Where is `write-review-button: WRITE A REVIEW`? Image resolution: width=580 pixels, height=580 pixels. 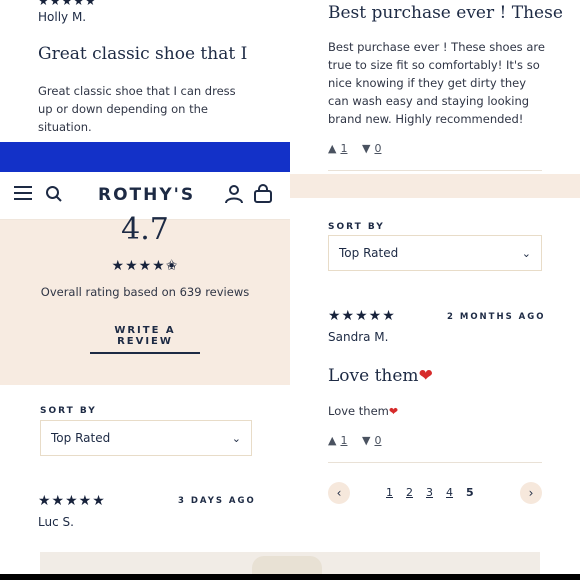
write-review-button: WRITE A REVIEW is located at coordinates (145, 339).